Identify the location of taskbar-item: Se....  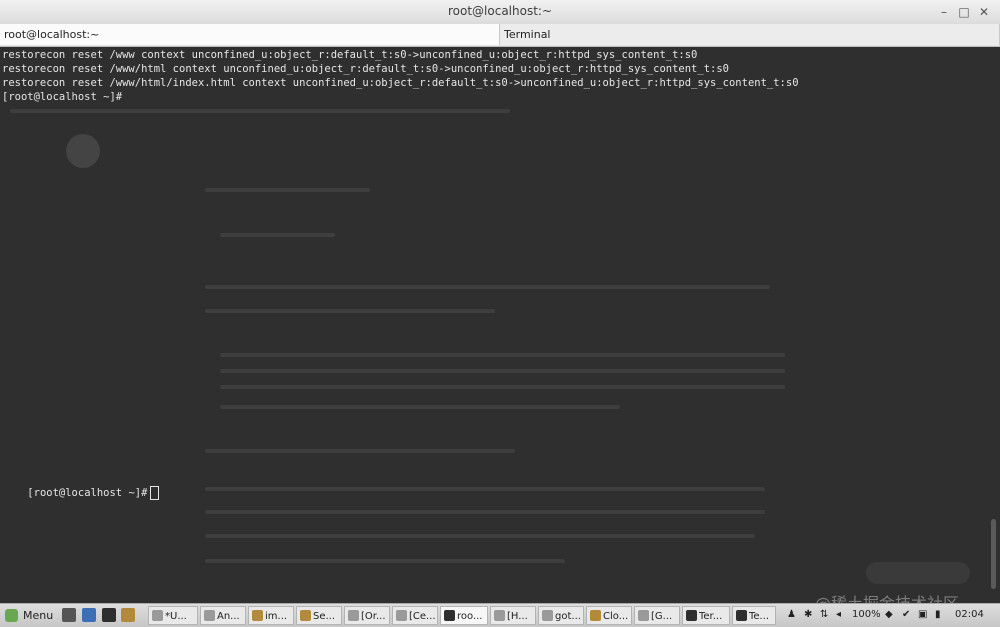
(319, 615).